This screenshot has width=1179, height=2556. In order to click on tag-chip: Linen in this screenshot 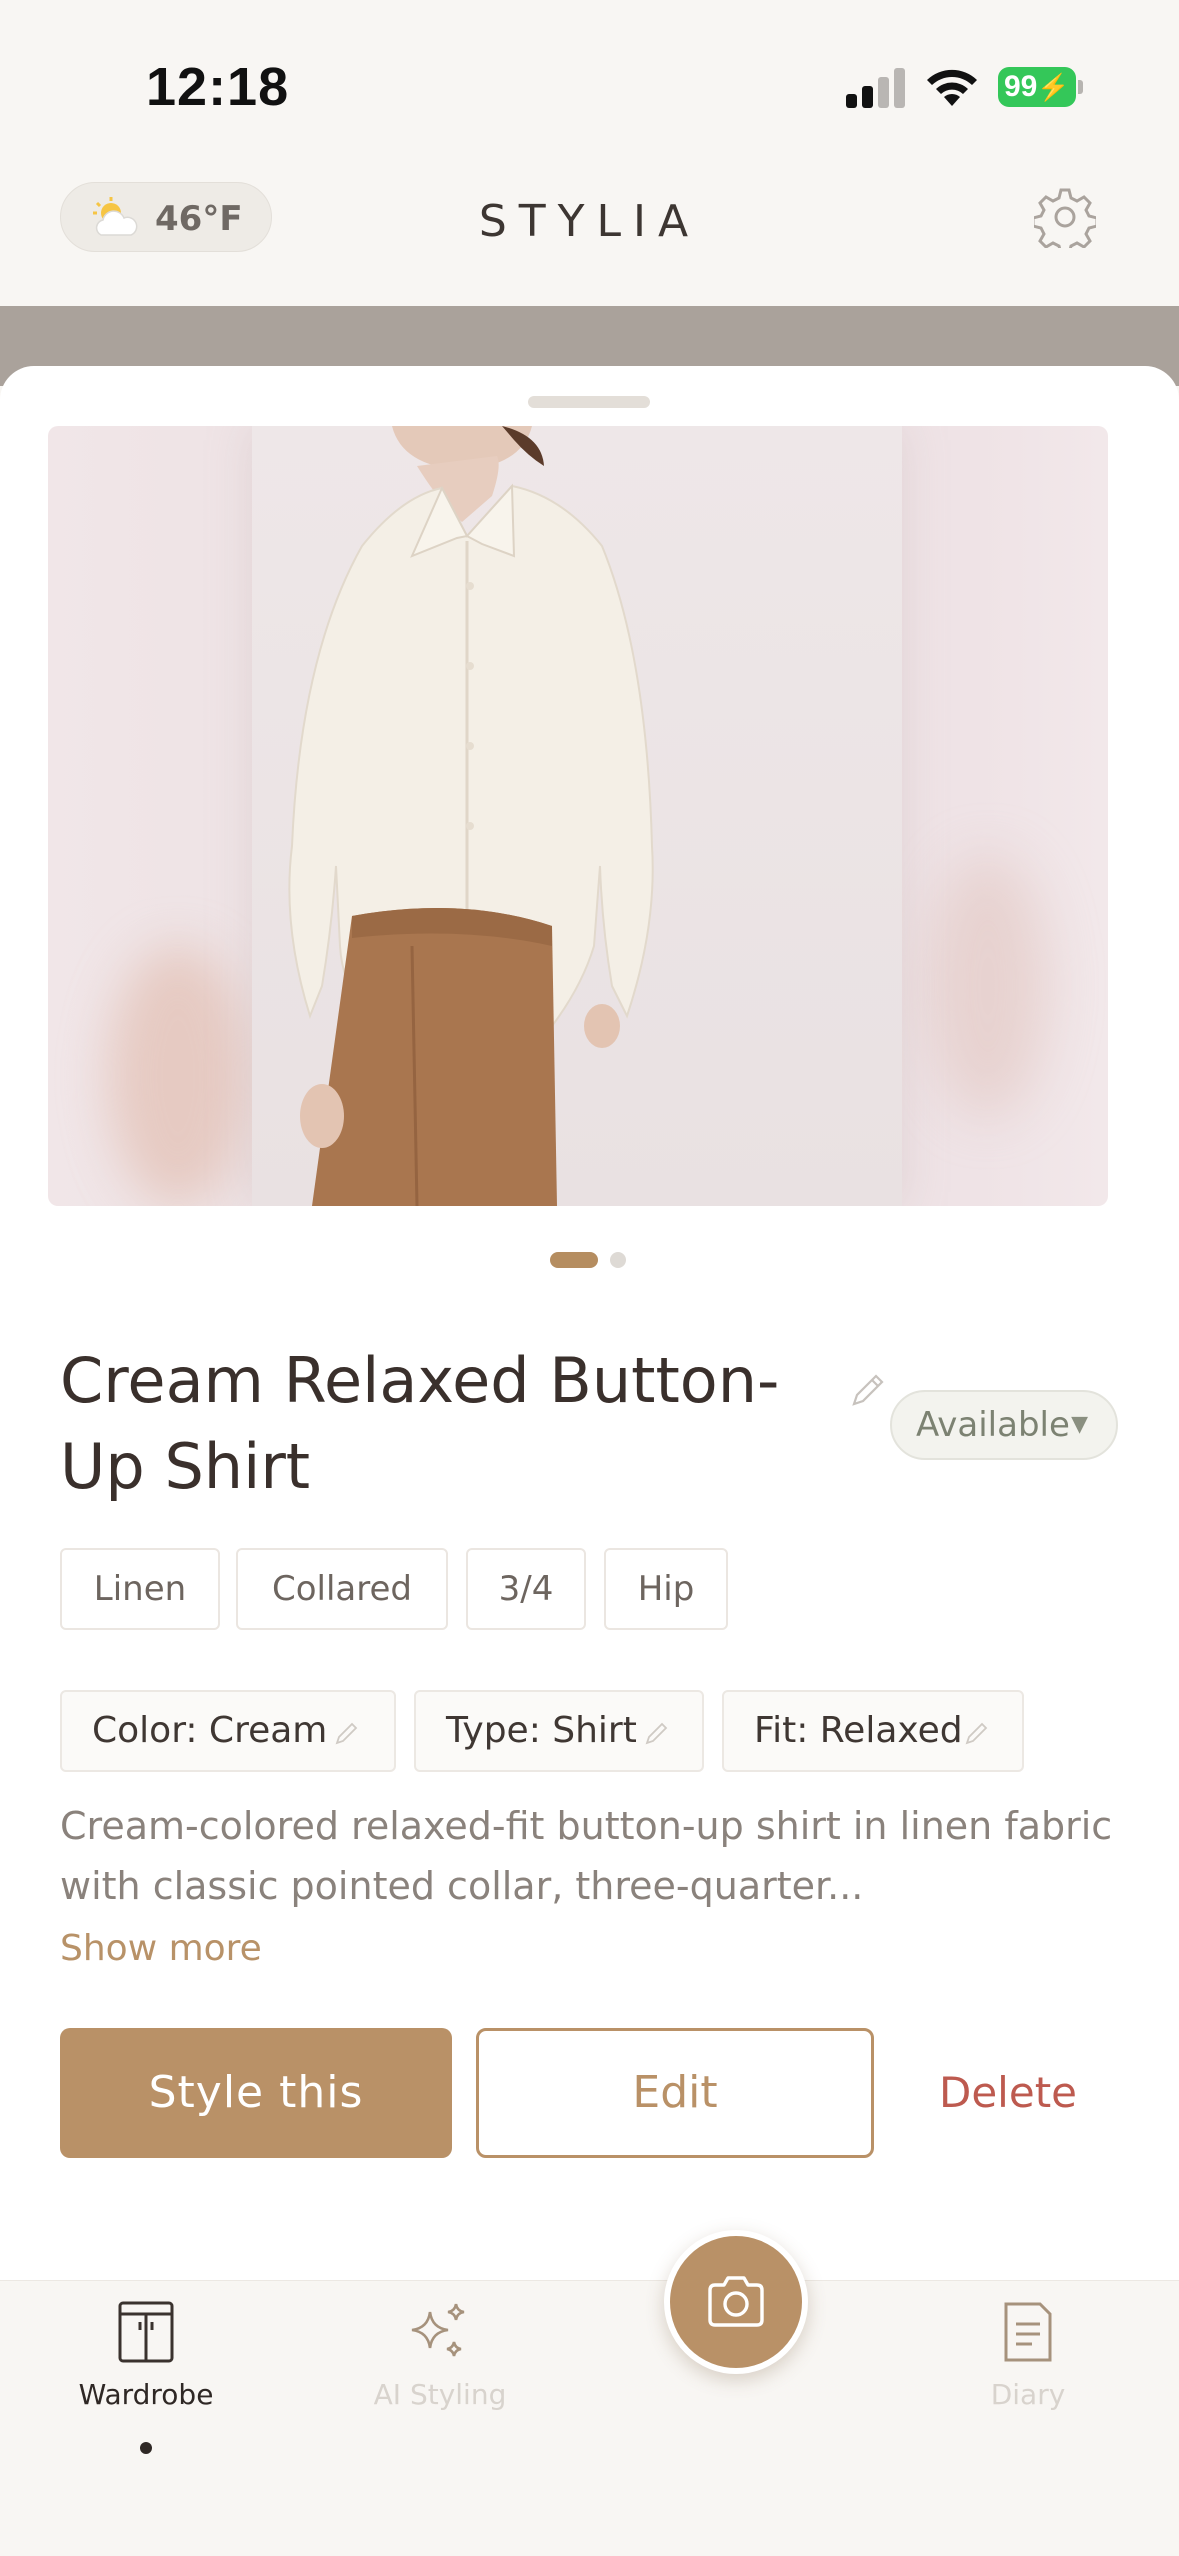, I will do `click(140, 1589)`.